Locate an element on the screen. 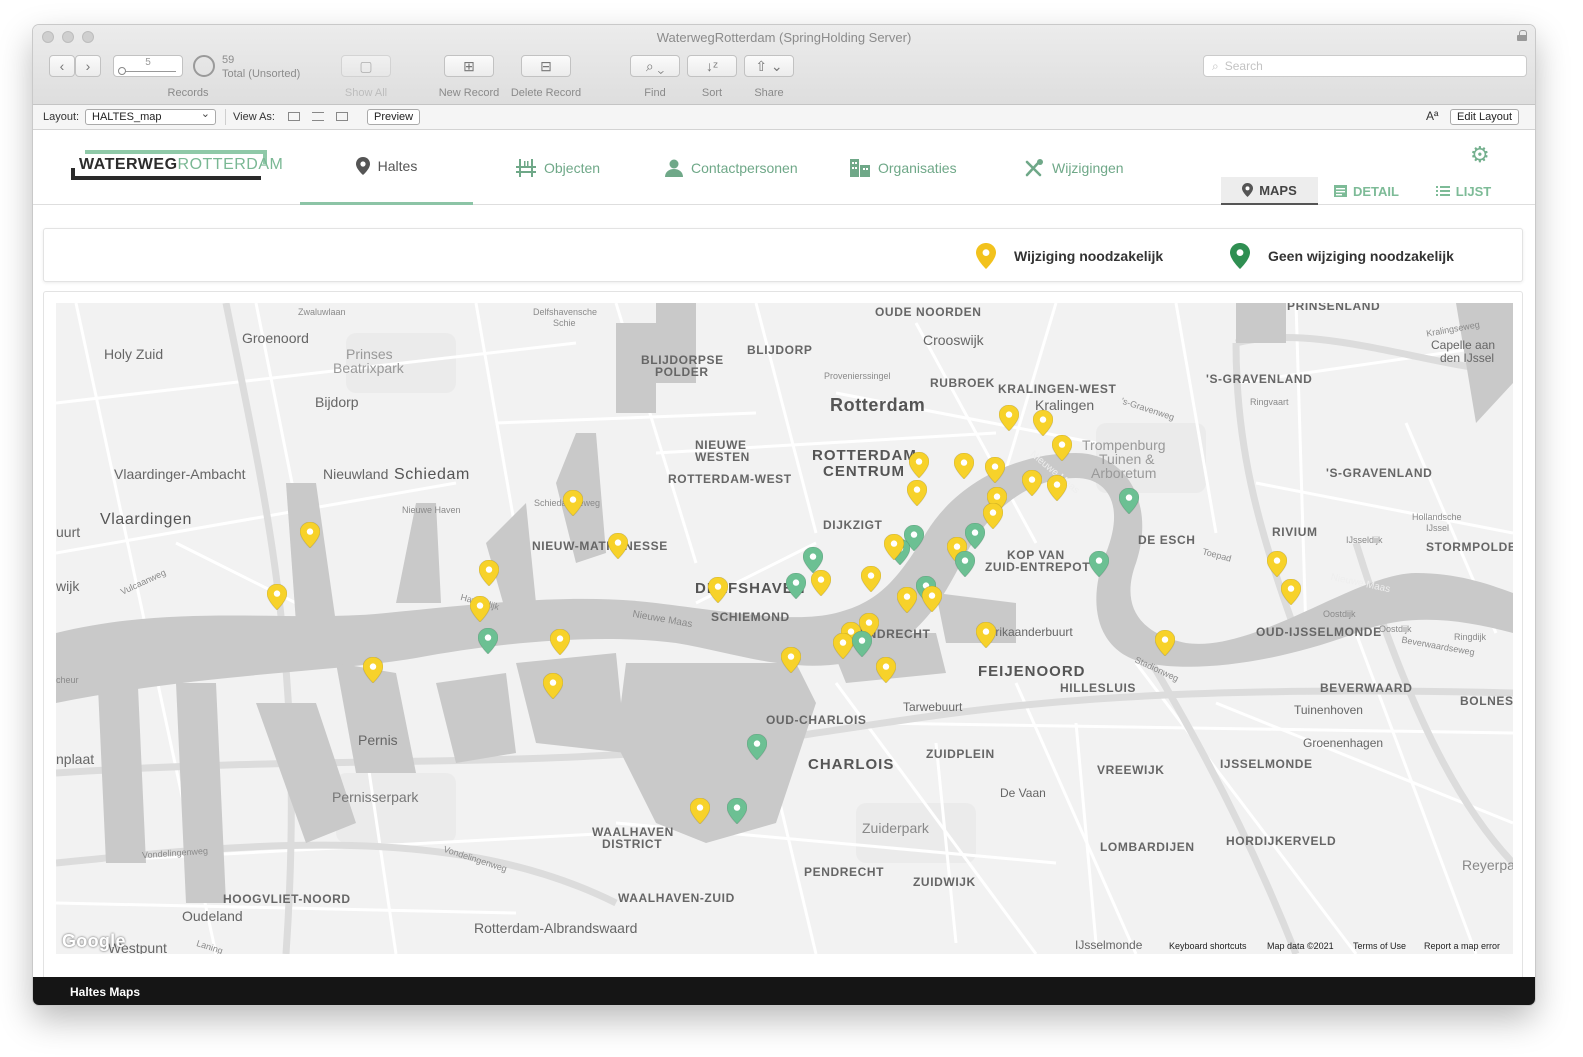 Image resolution: width=1583 pixels, height=1057 pixels. place-label: Tuinenhoven is located at coordinates (1328, 710).